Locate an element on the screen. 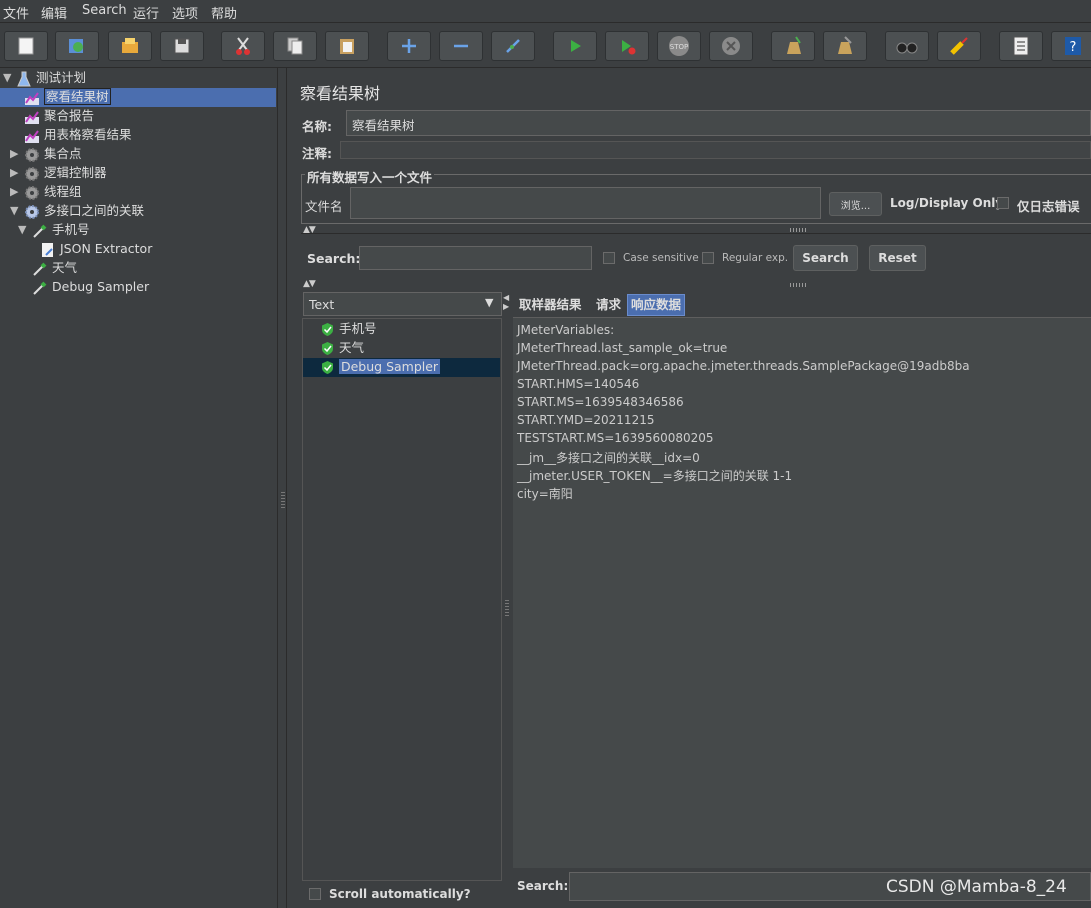  menu-help: 帮助 is located at coordinates (224, 12).